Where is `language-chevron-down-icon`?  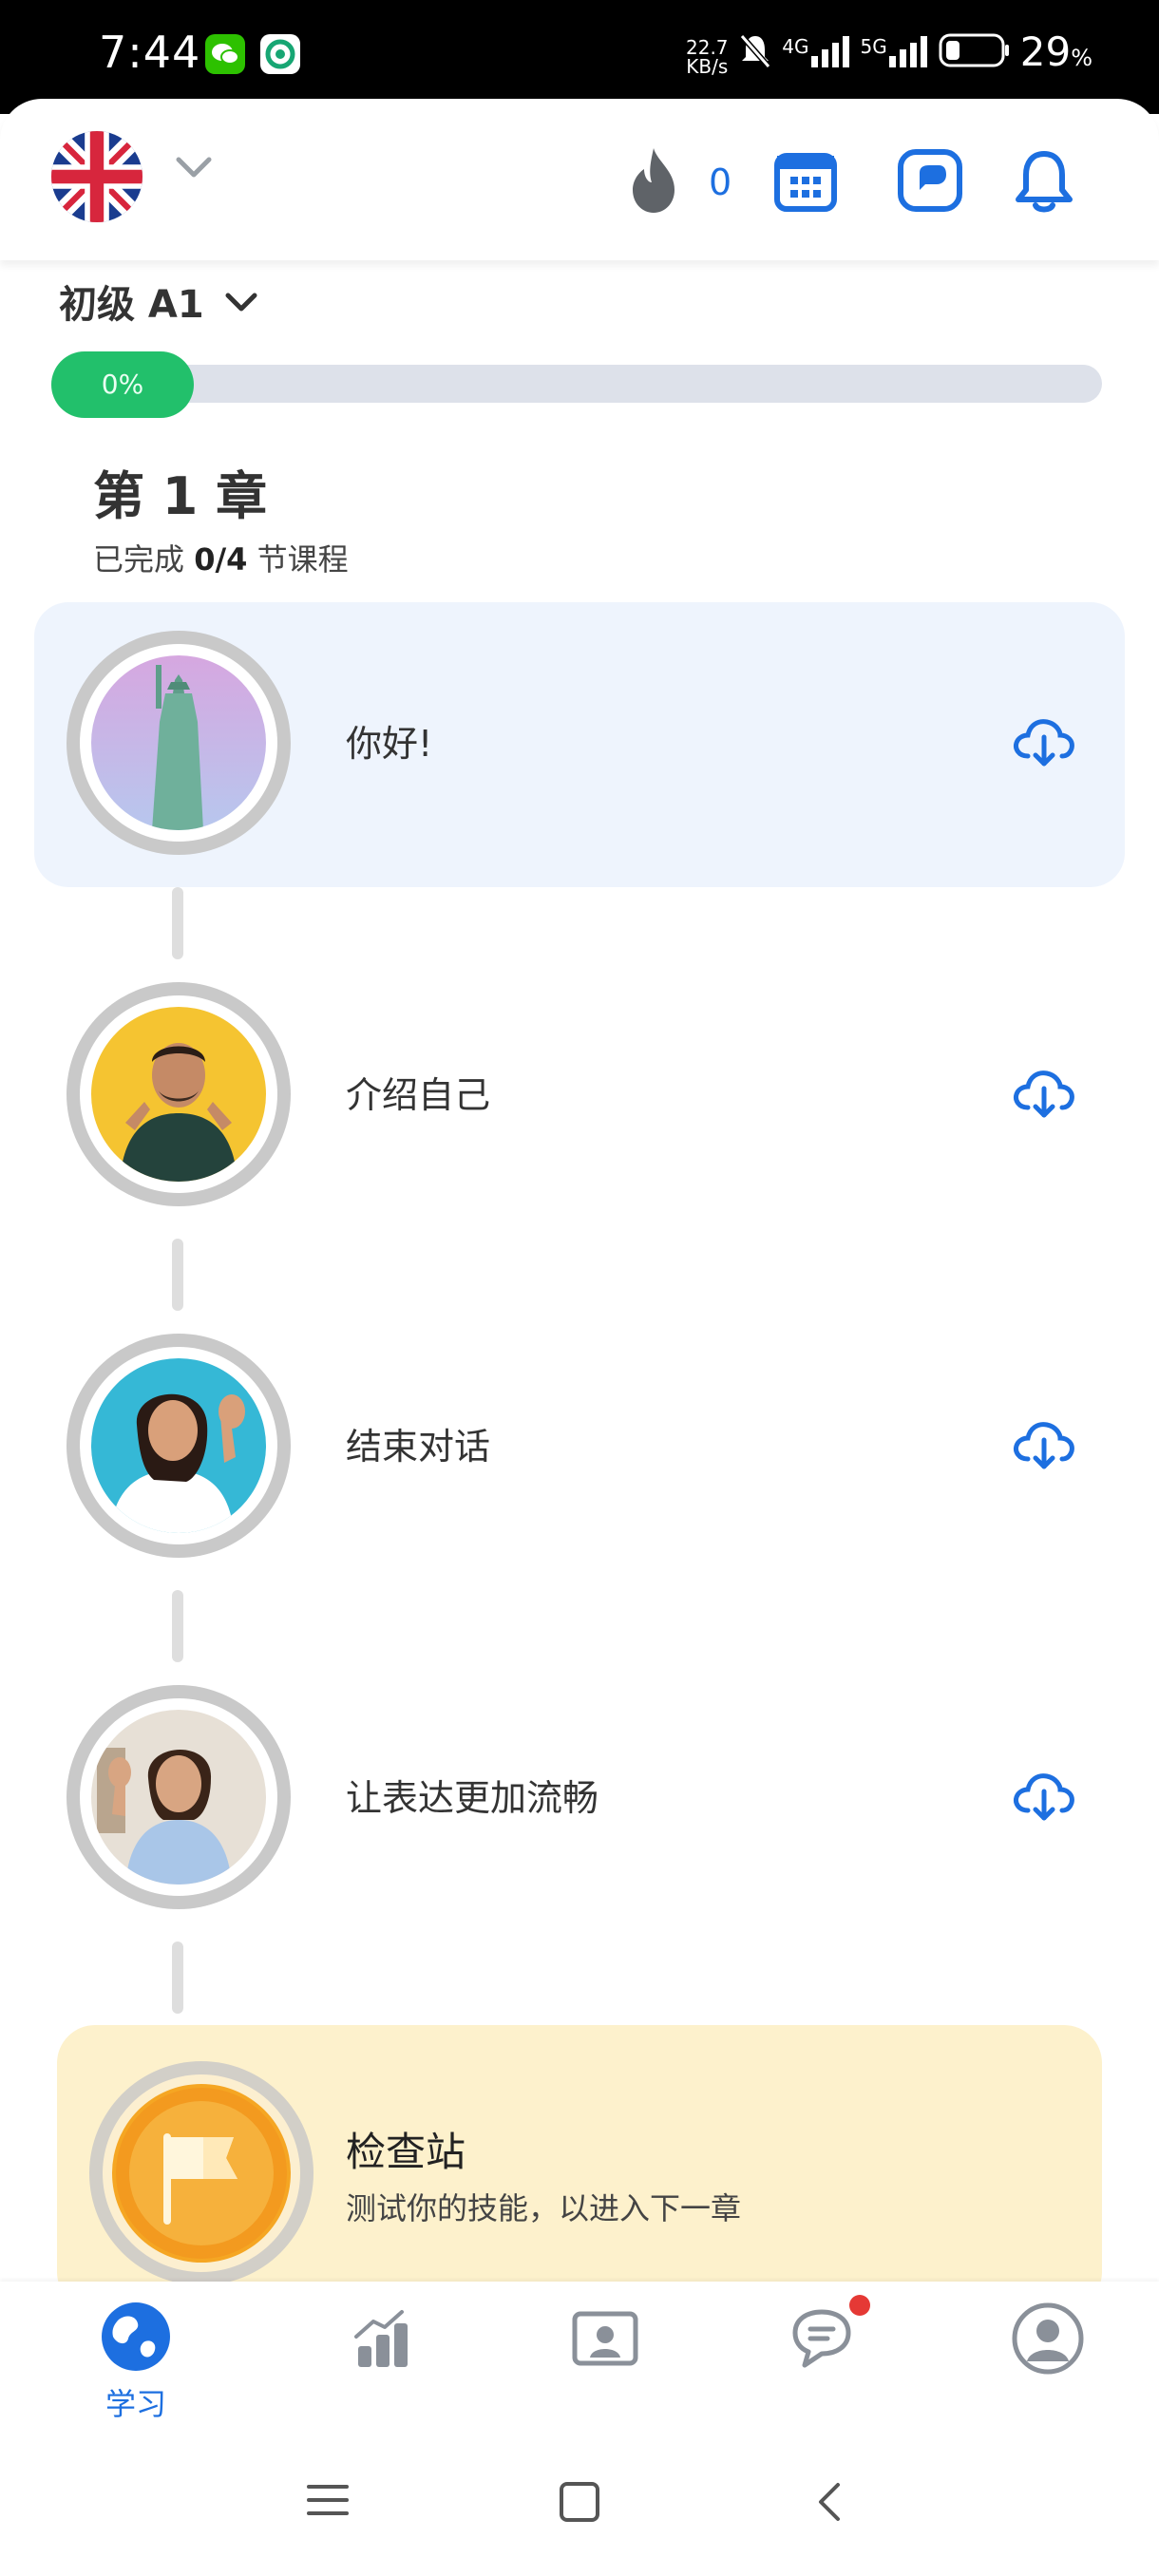
language-chevron-down-icon is located at coordinates (194, 170).